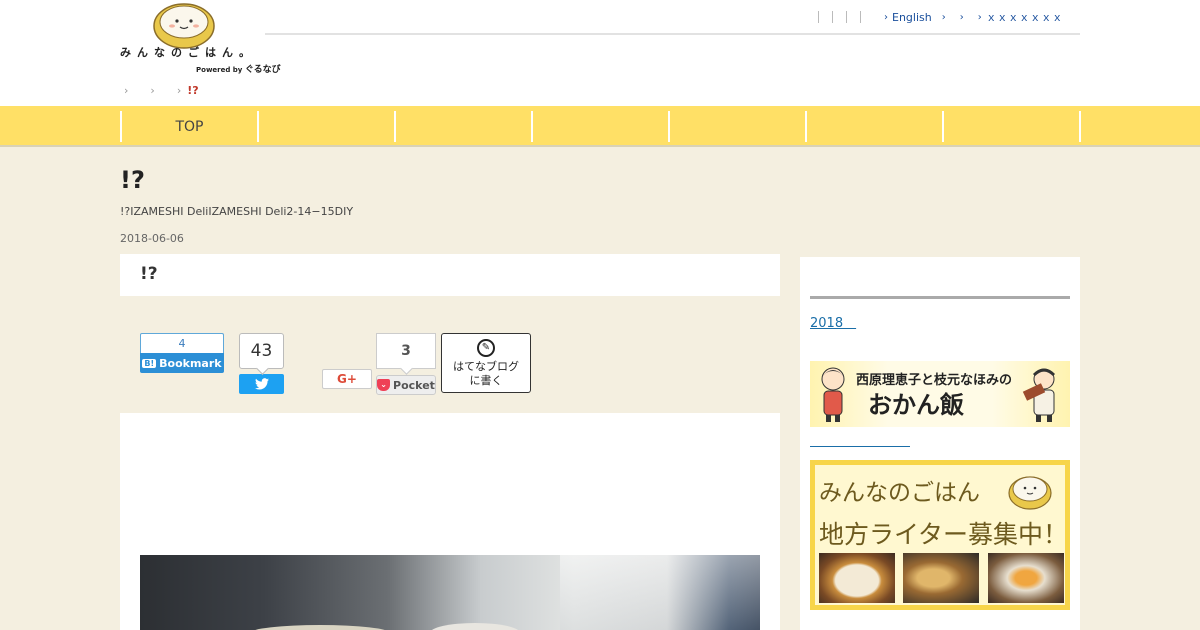  Describe the element at coordinates (262, 70) in the screenshot. I see `powered-by-brand: ぐるなび` at that location.